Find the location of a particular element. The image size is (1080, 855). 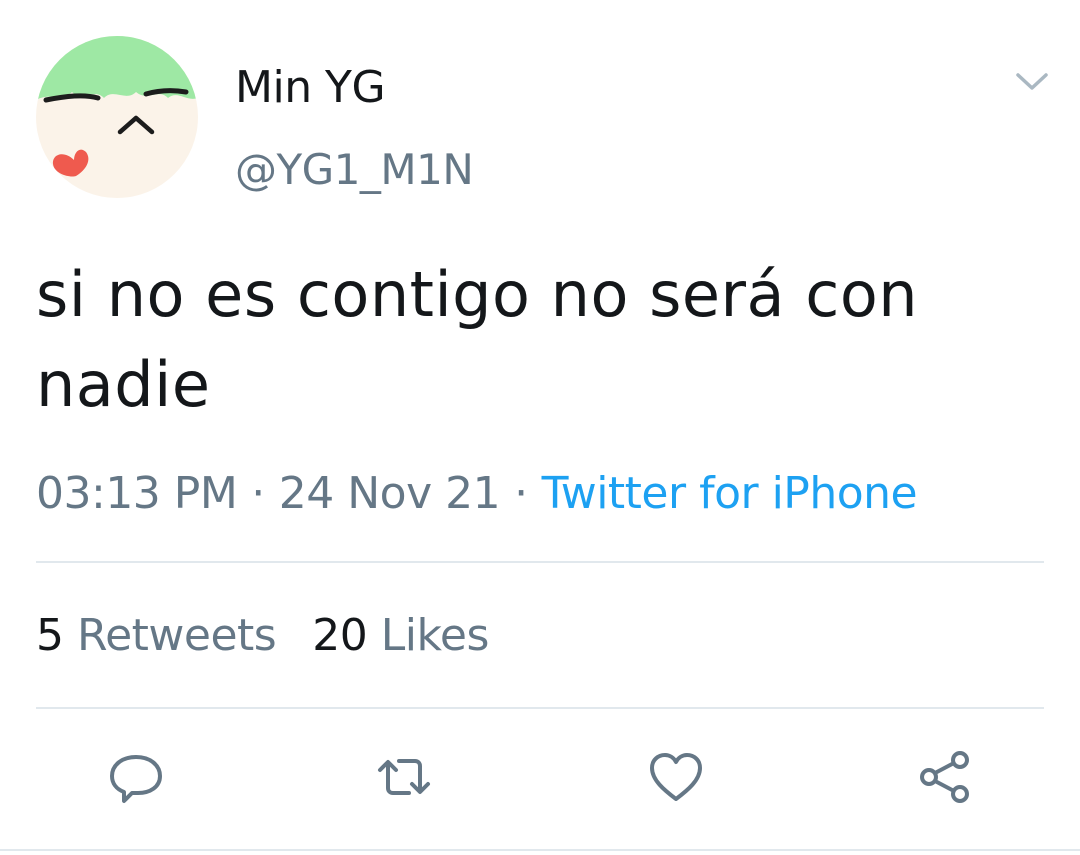

tweet-source-link: Twitter for iPhone is located at coordinates (730, 493).